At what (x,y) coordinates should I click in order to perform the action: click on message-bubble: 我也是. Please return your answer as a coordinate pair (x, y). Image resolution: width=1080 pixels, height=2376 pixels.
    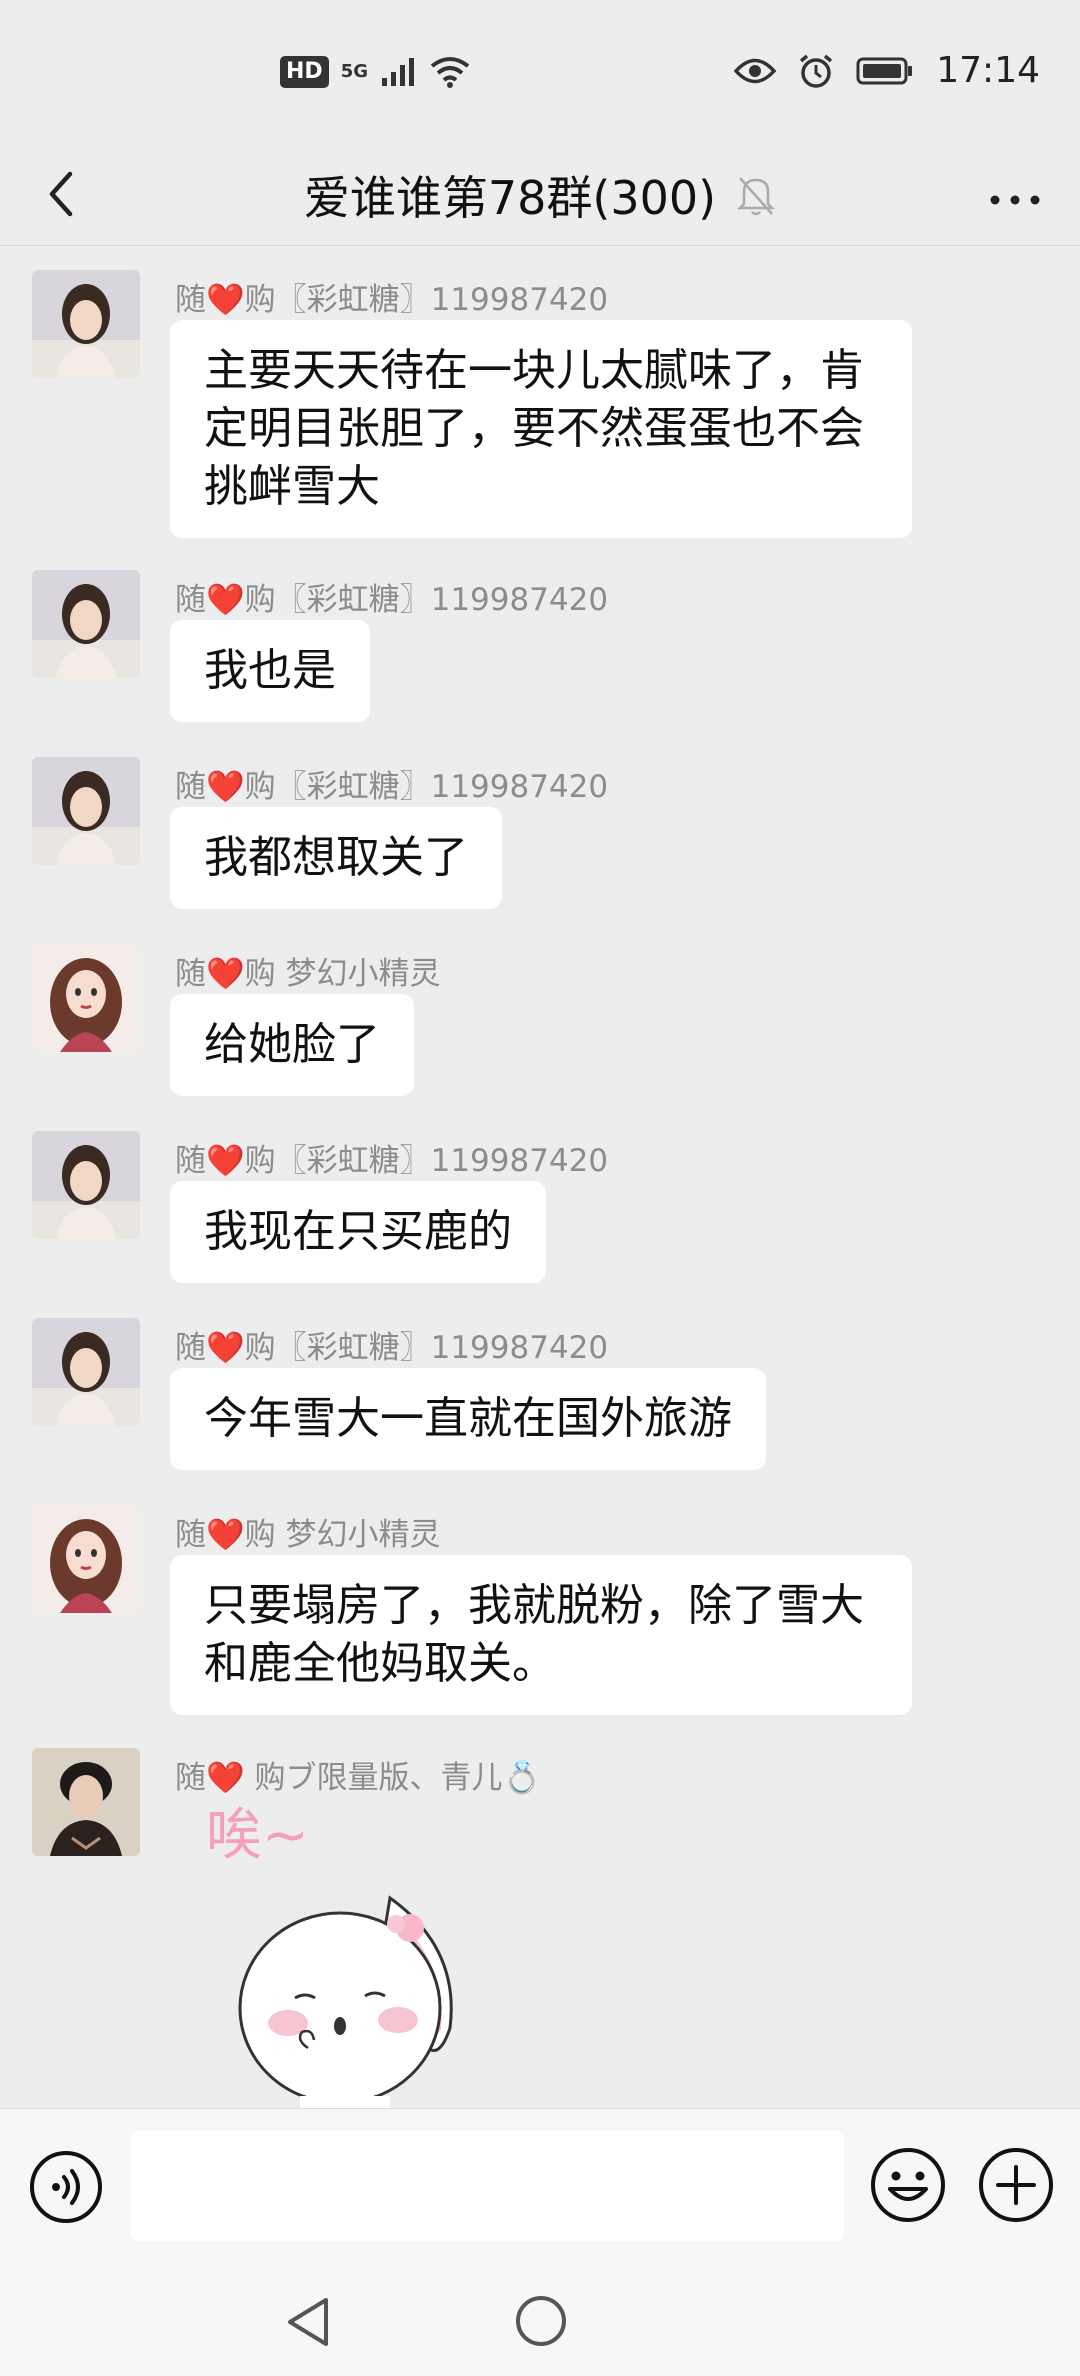
    Looking at the image, I should click on (270, 671).